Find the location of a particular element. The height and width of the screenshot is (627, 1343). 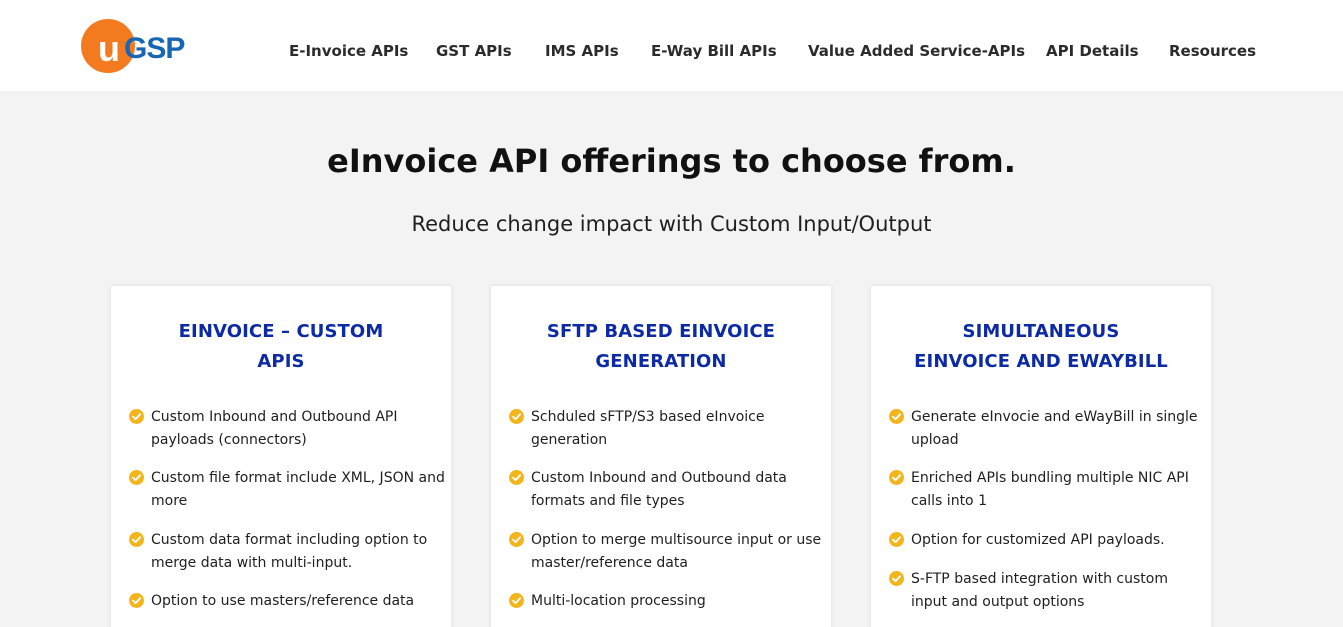

feature-line: Generate eInvocie and eWayBill in single is located at coordinates (1054, 417).